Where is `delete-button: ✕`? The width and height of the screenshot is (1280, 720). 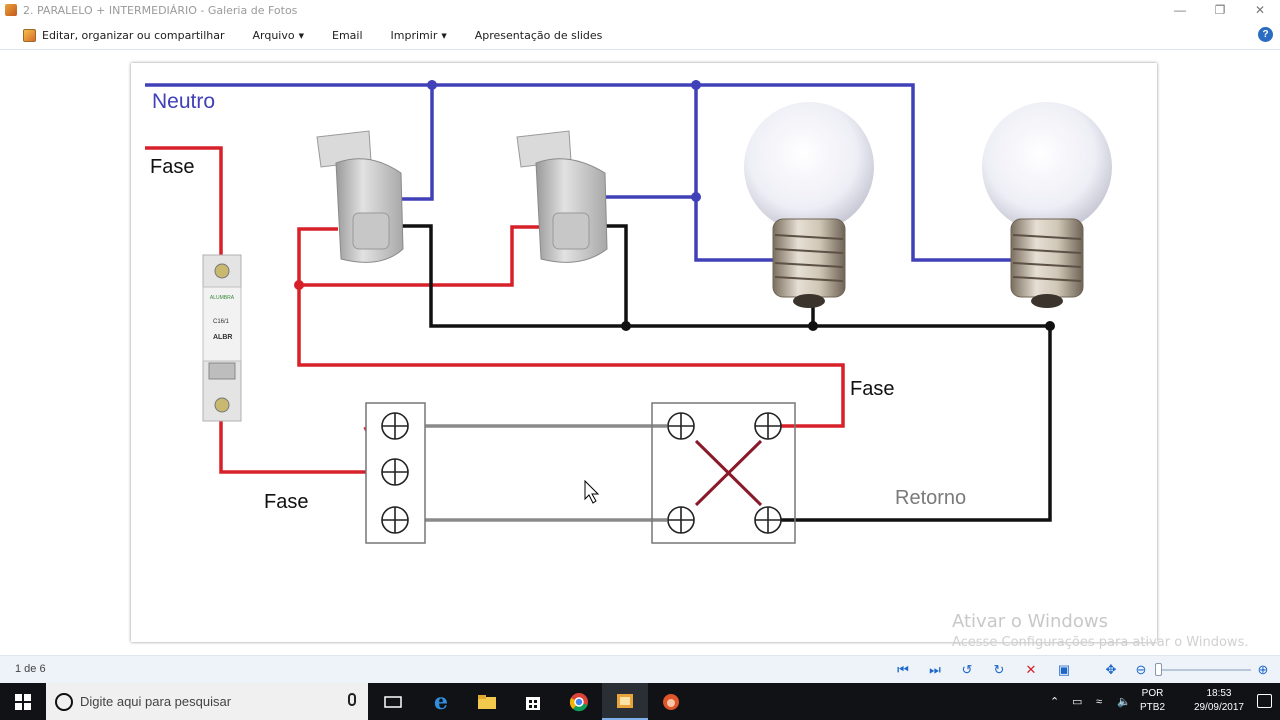
delete-button: ✕ is located at coordinates (1031, 670).